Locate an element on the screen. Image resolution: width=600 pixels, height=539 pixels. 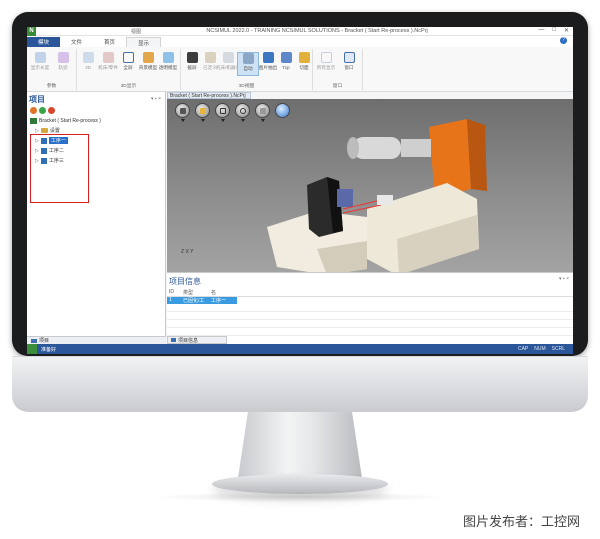
ribbon-group-params: 显示长度 轨迹 参数 is located at coordinates (52, 69).